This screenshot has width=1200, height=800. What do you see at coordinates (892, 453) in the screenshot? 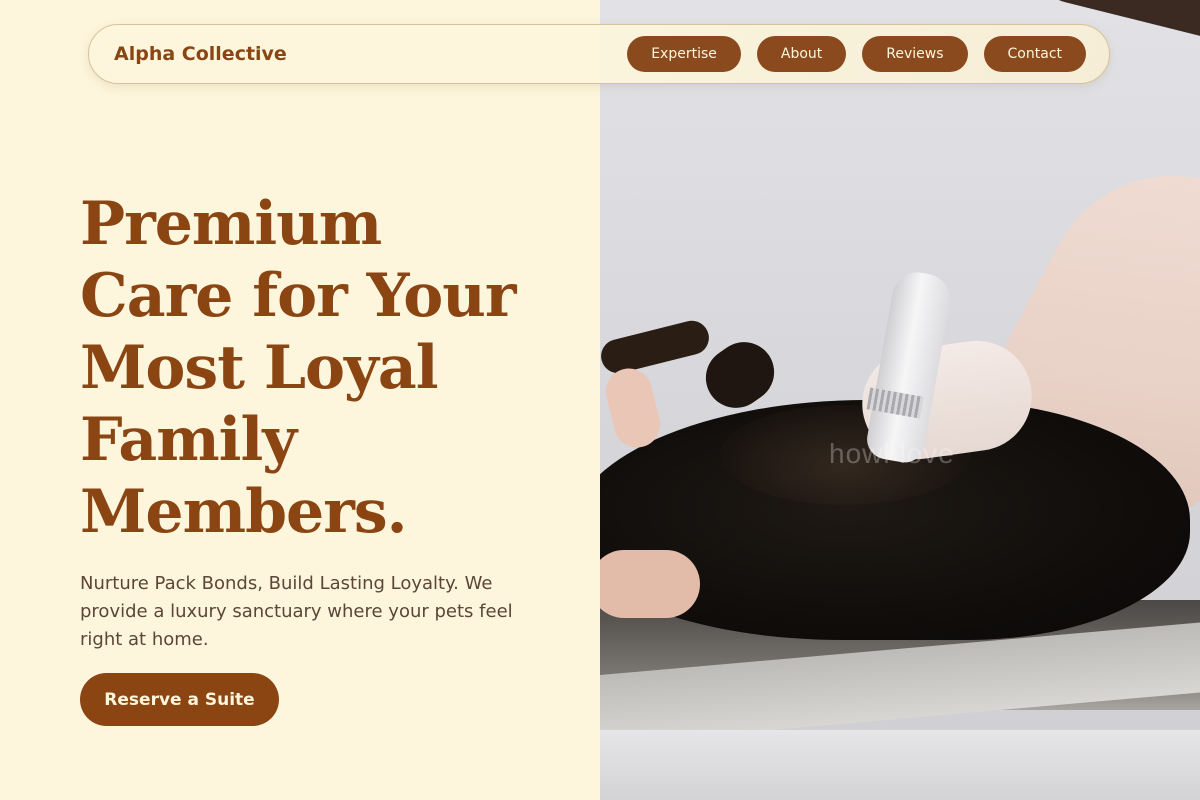
I see `photo-watermark: howl love` at bounding box center [892, 453].